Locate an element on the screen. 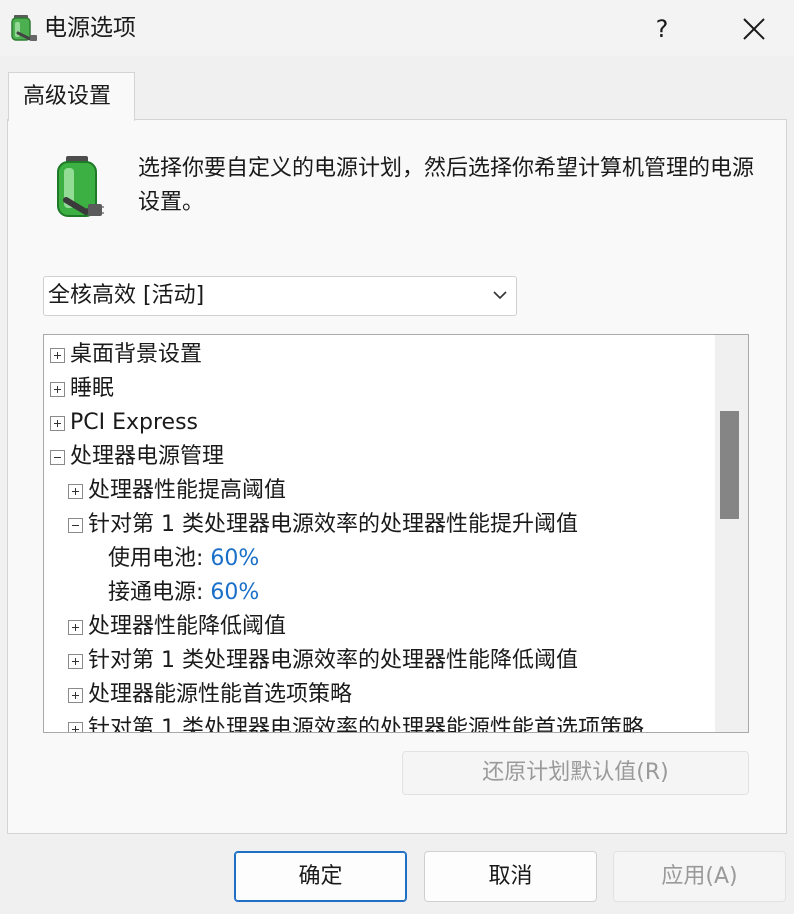  tree-item-label: 针对第 1 类处理器电源效率的处理器能源性能首选项策略 is located at coordinates (366, 724).